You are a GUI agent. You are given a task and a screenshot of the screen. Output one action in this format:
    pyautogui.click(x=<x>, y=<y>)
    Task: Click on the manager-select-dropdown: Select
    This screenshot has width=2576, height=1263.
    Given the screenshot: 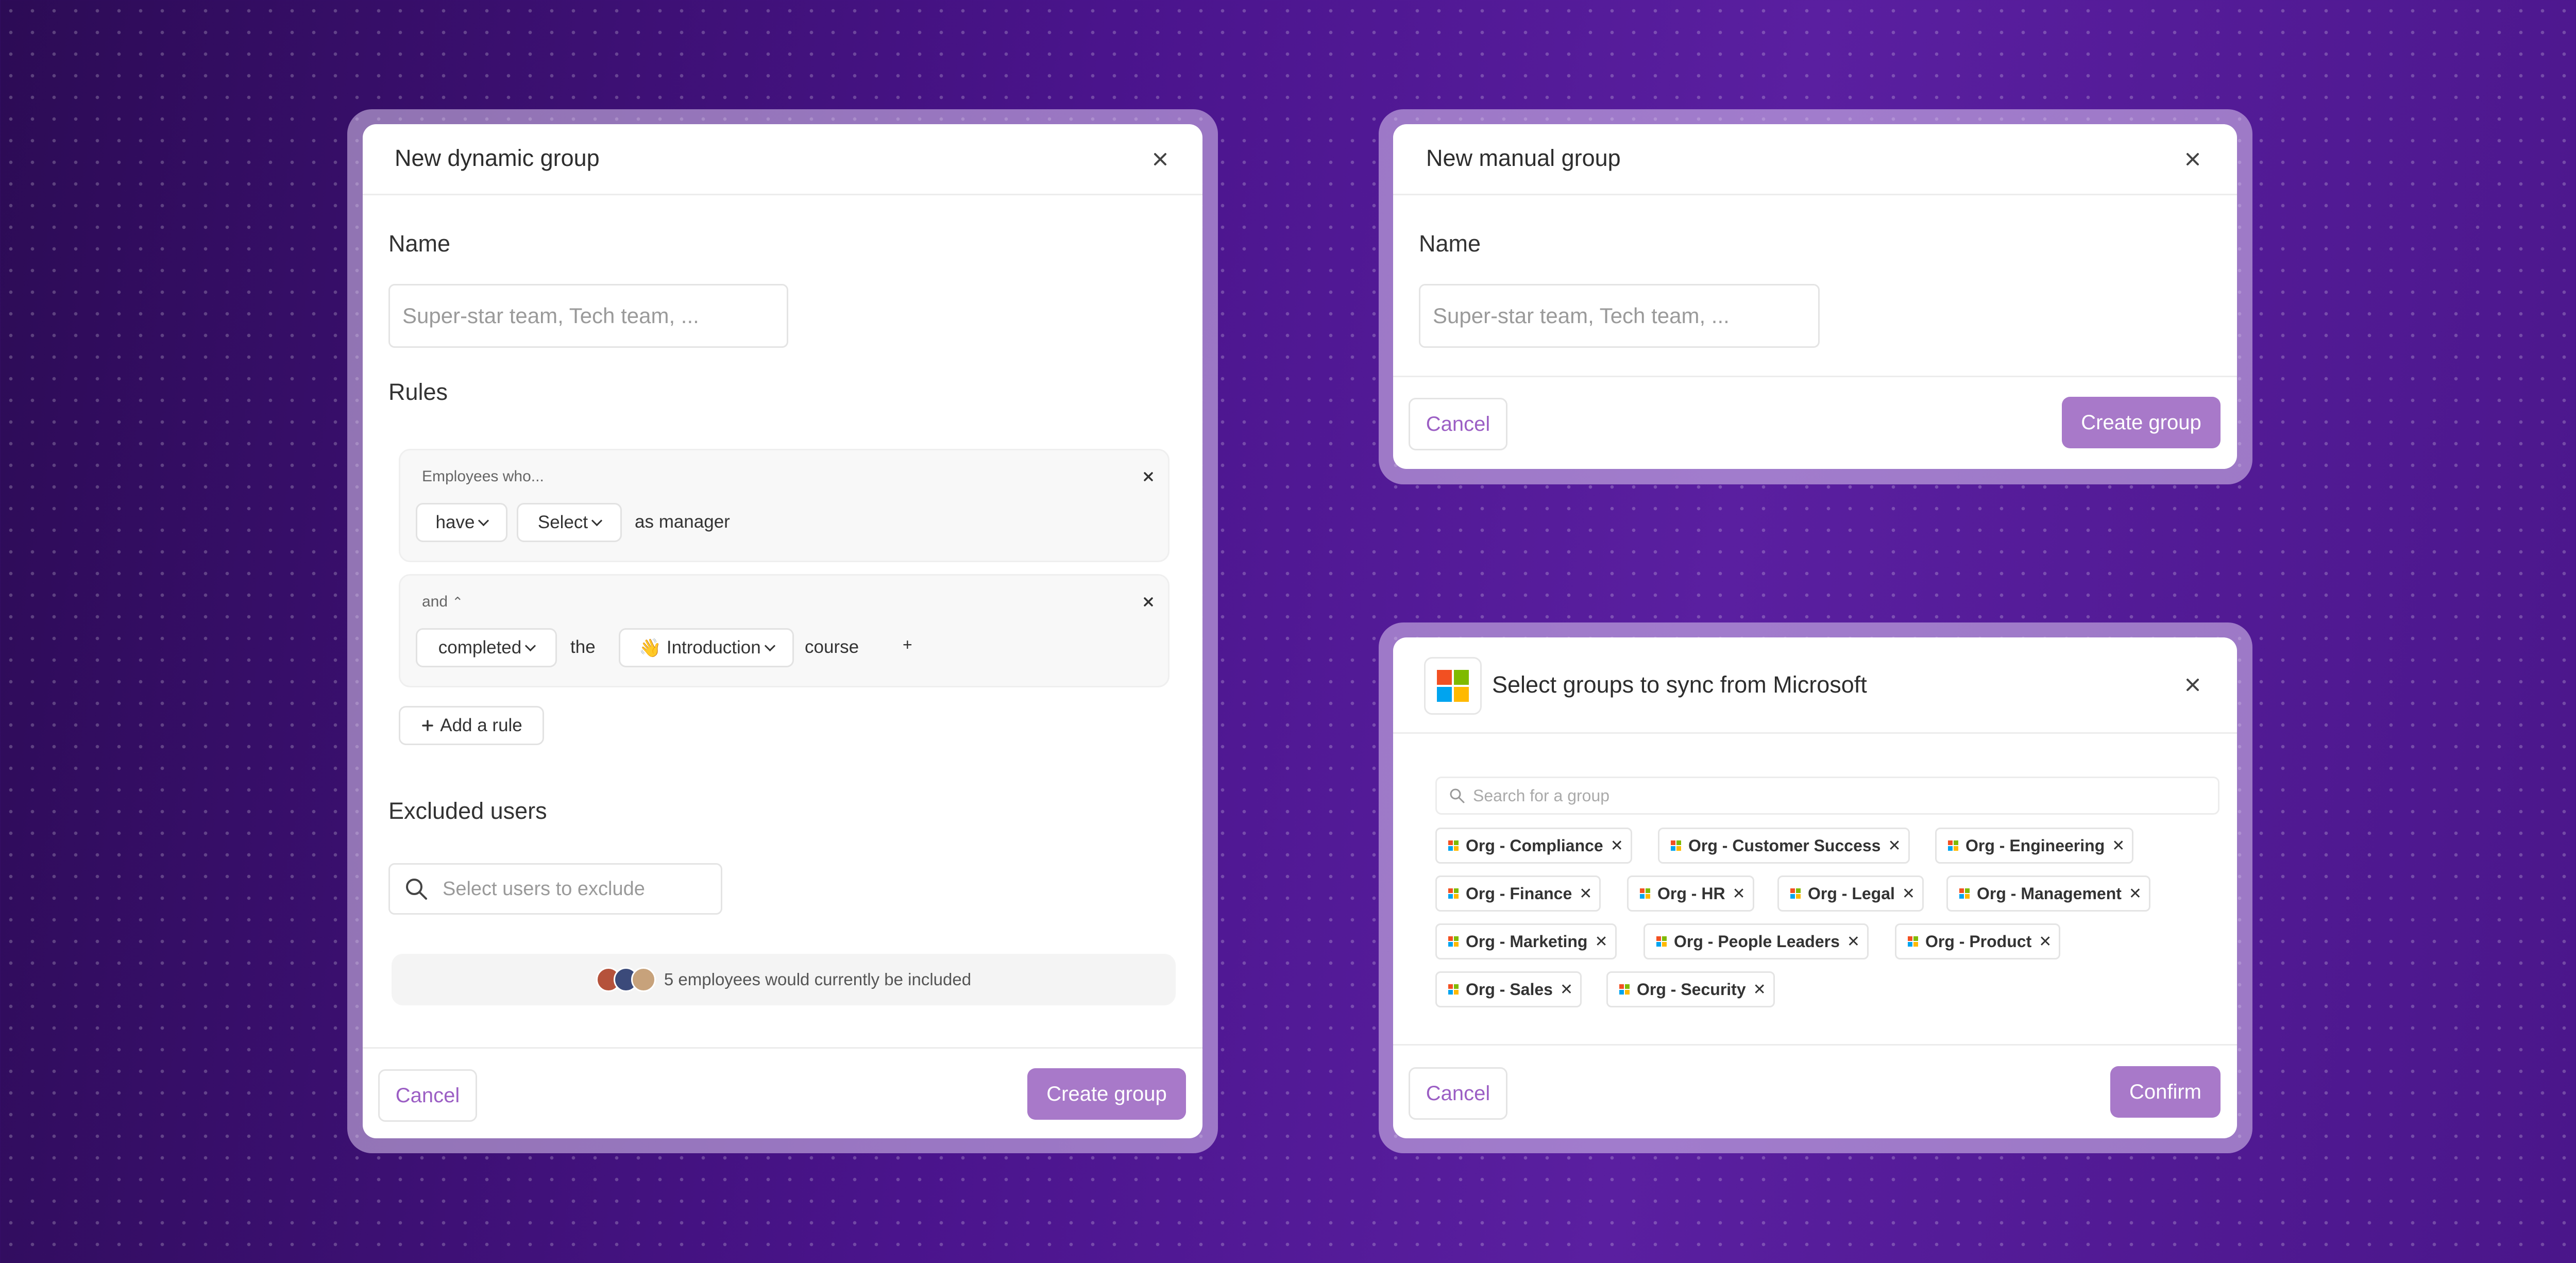 What is the action you would take?
    pyautogui.click(x=569, y=522)
    